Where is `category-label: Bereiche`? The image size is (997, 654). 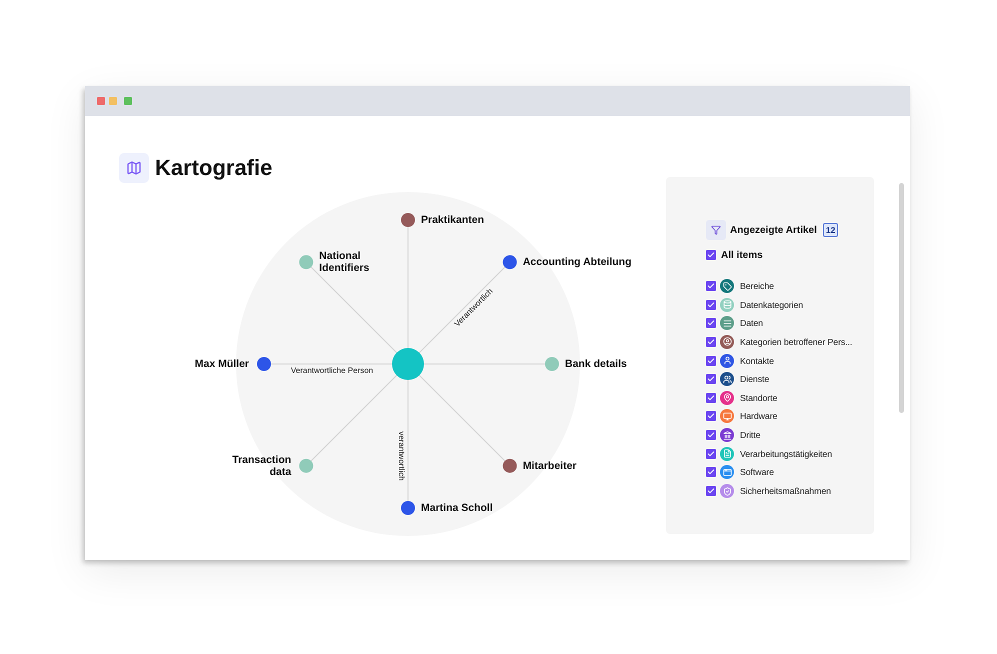 category-label: Bereiche is located at coordinates (757, 286).